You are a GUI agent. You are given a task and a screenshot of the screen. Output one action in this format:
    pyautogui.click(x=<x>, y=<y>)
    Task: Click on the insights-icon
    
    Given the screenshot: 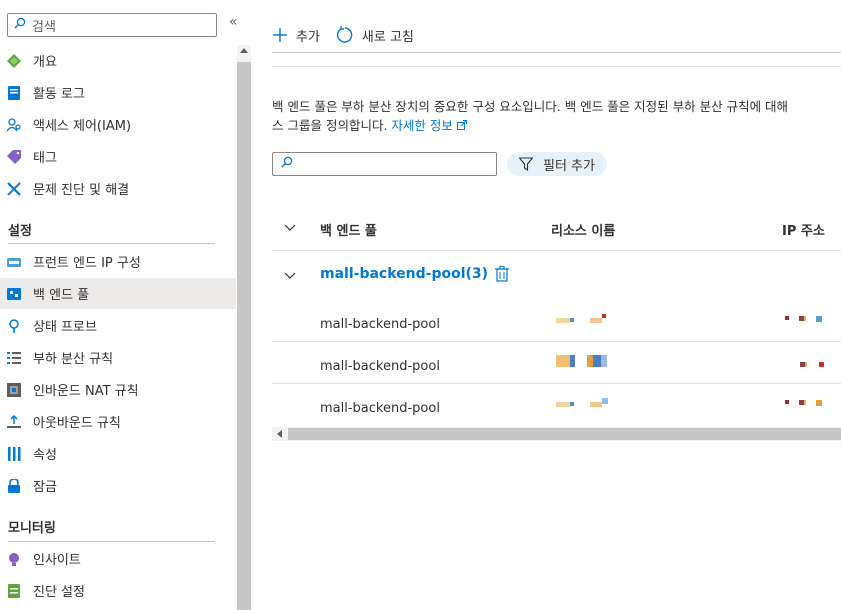 What is the action you would take?
    pyautogui.click(x=14, y=559)
    